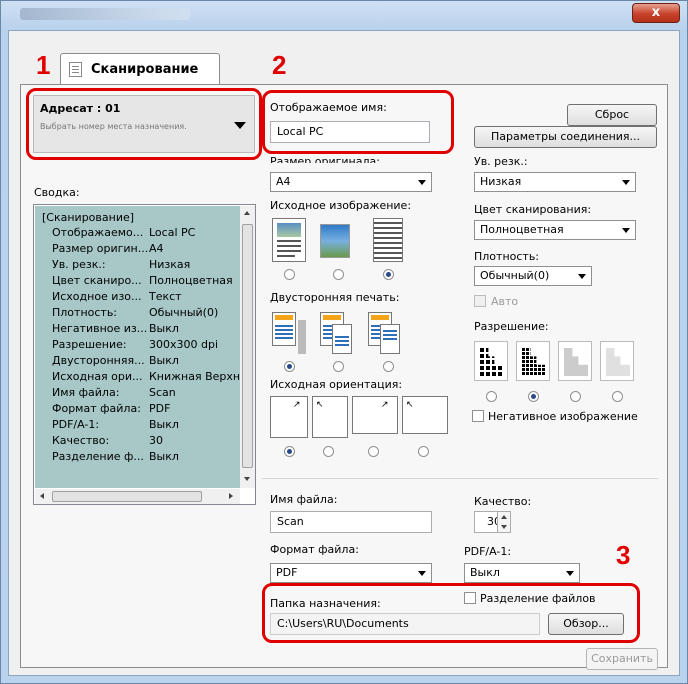 This screenshot has width=688, height=684. What do you see at coordinates (504, 522) in the screenshot?
I see `quality-stepper` at bounding box center [504, 522].